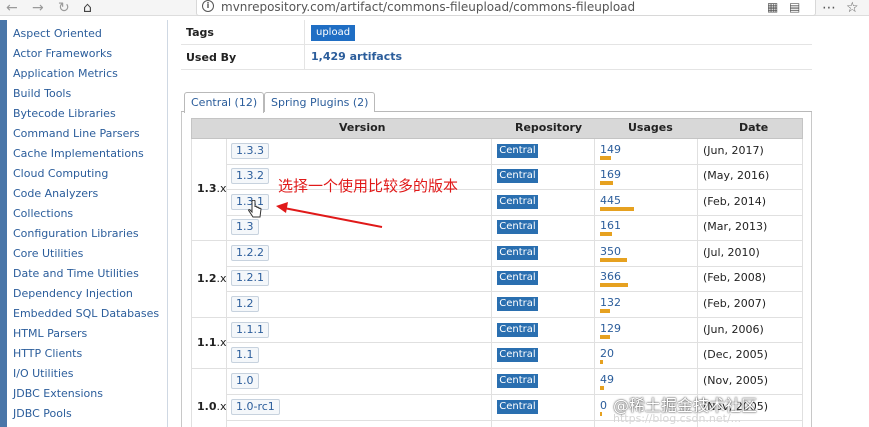 The image size is (869, 427). I want to click on category-cloud-computing: Cloud Computing, so click(60, 174).